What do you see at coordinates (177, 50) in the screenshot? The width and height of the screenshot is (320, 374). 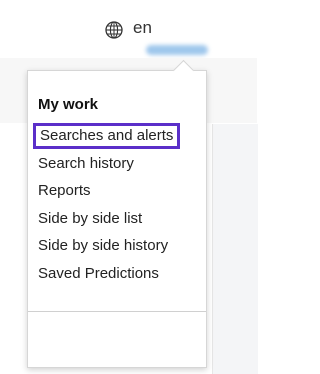 I see `user-name-blurred` at bounding box center [177, 50].